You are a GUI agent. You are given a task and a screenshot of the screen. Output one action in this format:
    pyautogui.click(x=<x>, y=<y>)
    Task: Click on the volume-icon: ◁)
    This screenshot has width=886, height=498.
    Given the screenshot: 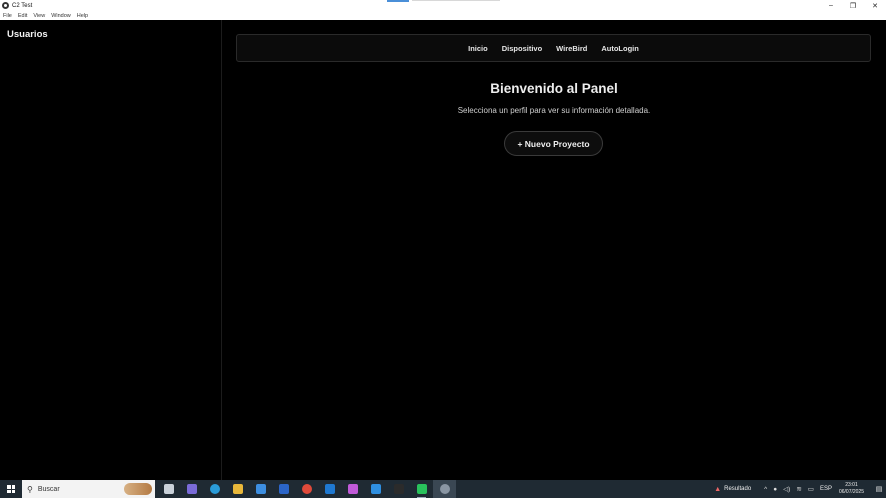 What is the action you would take?
    pyautogui.click(x=786, y=489)
    